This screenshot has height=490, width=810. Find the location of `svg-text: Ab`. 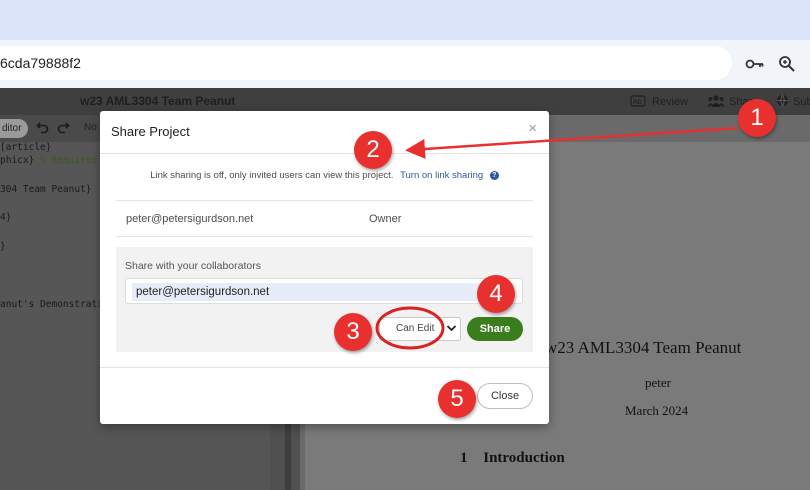

svg-text: Ab is located at coordinates (637, 102).